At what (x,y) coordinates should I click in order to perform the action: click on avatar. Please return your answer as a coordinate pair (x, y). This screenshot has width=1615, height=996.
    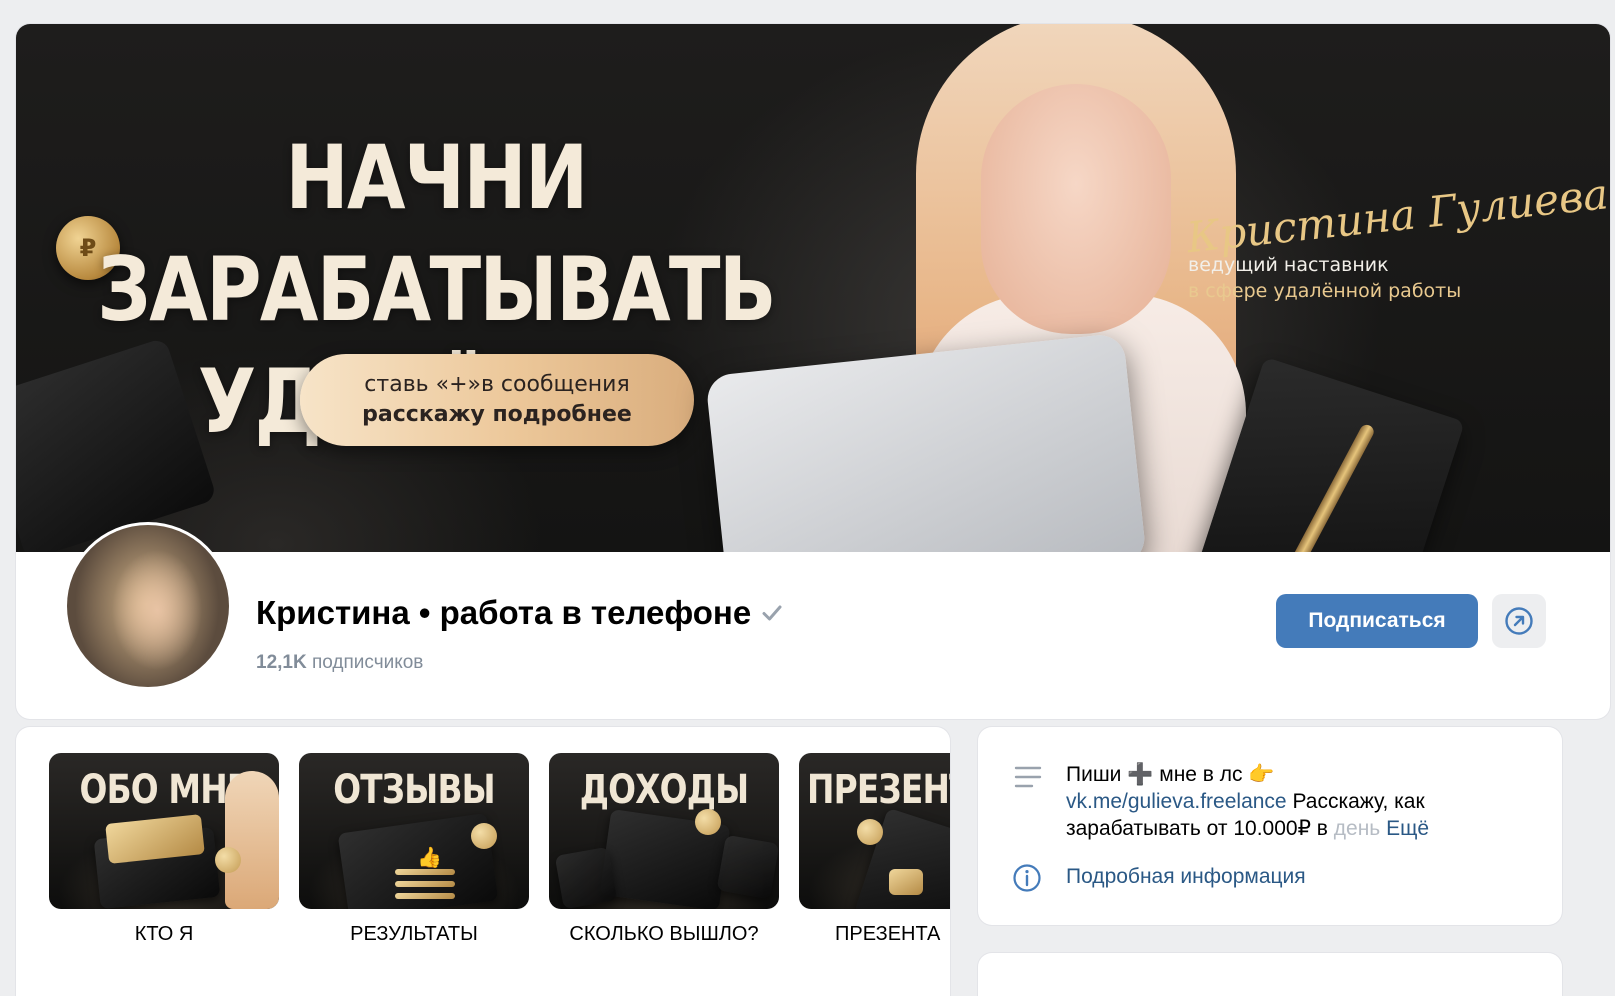
    Looking at the image, I should click on (148, 606).